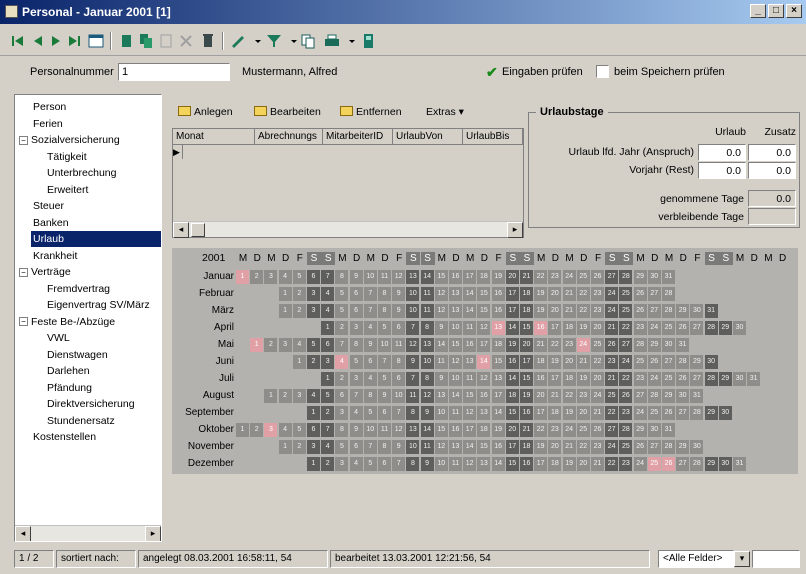 The image size is (806, 574). Describe the element at coordinates (254, 41) in the screenshot. I see `edit-dropdown-icon` at that location.